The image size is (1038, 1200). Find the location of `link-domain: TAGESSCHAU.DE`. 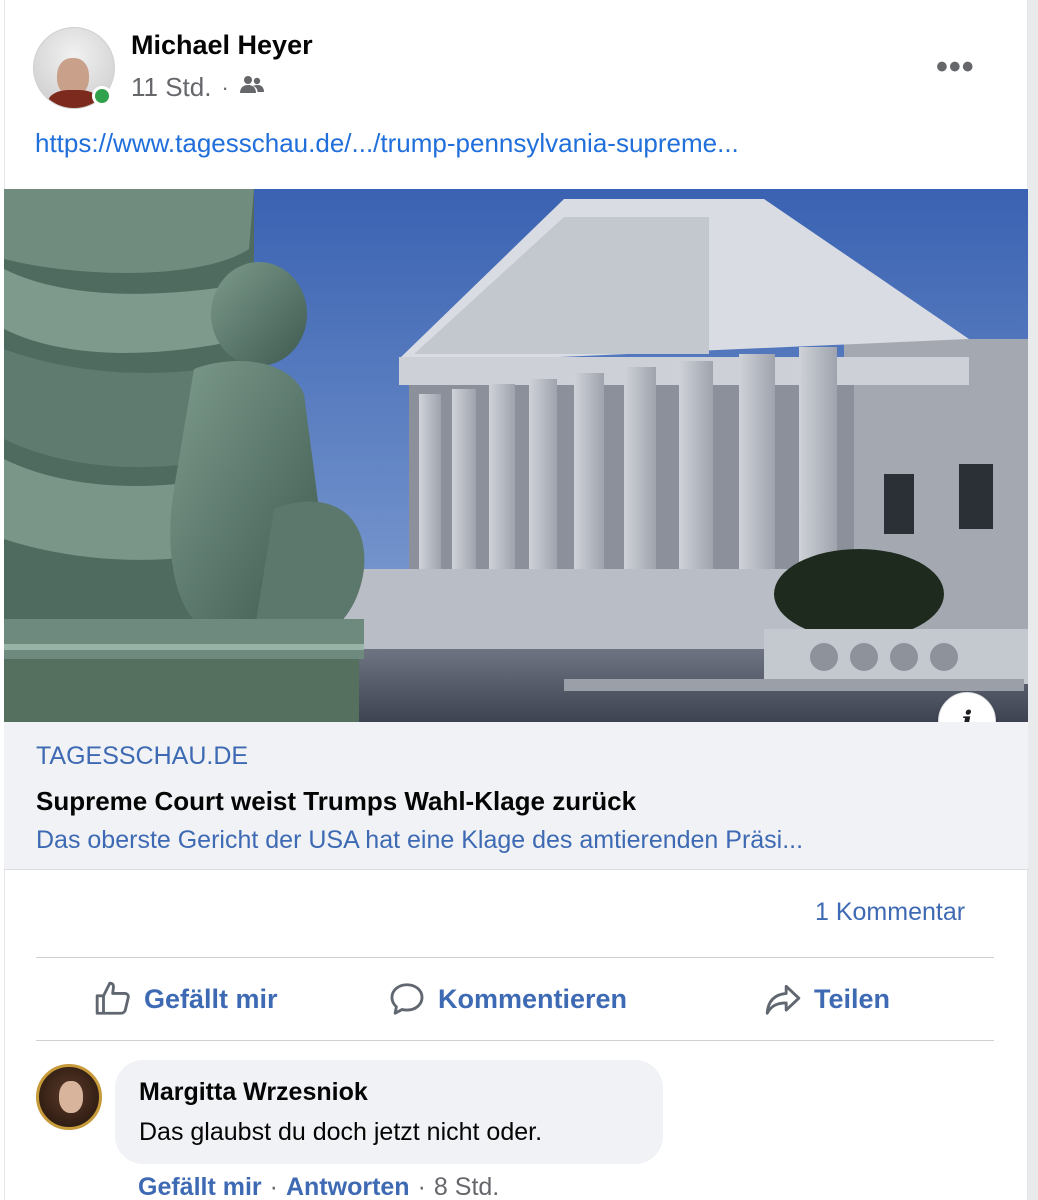

link-domain: TAGESSCHAU.DE is located at coordinates (142, 756).